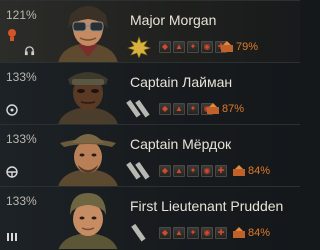  I want to click on gunner-portrait, so click(88, 98).